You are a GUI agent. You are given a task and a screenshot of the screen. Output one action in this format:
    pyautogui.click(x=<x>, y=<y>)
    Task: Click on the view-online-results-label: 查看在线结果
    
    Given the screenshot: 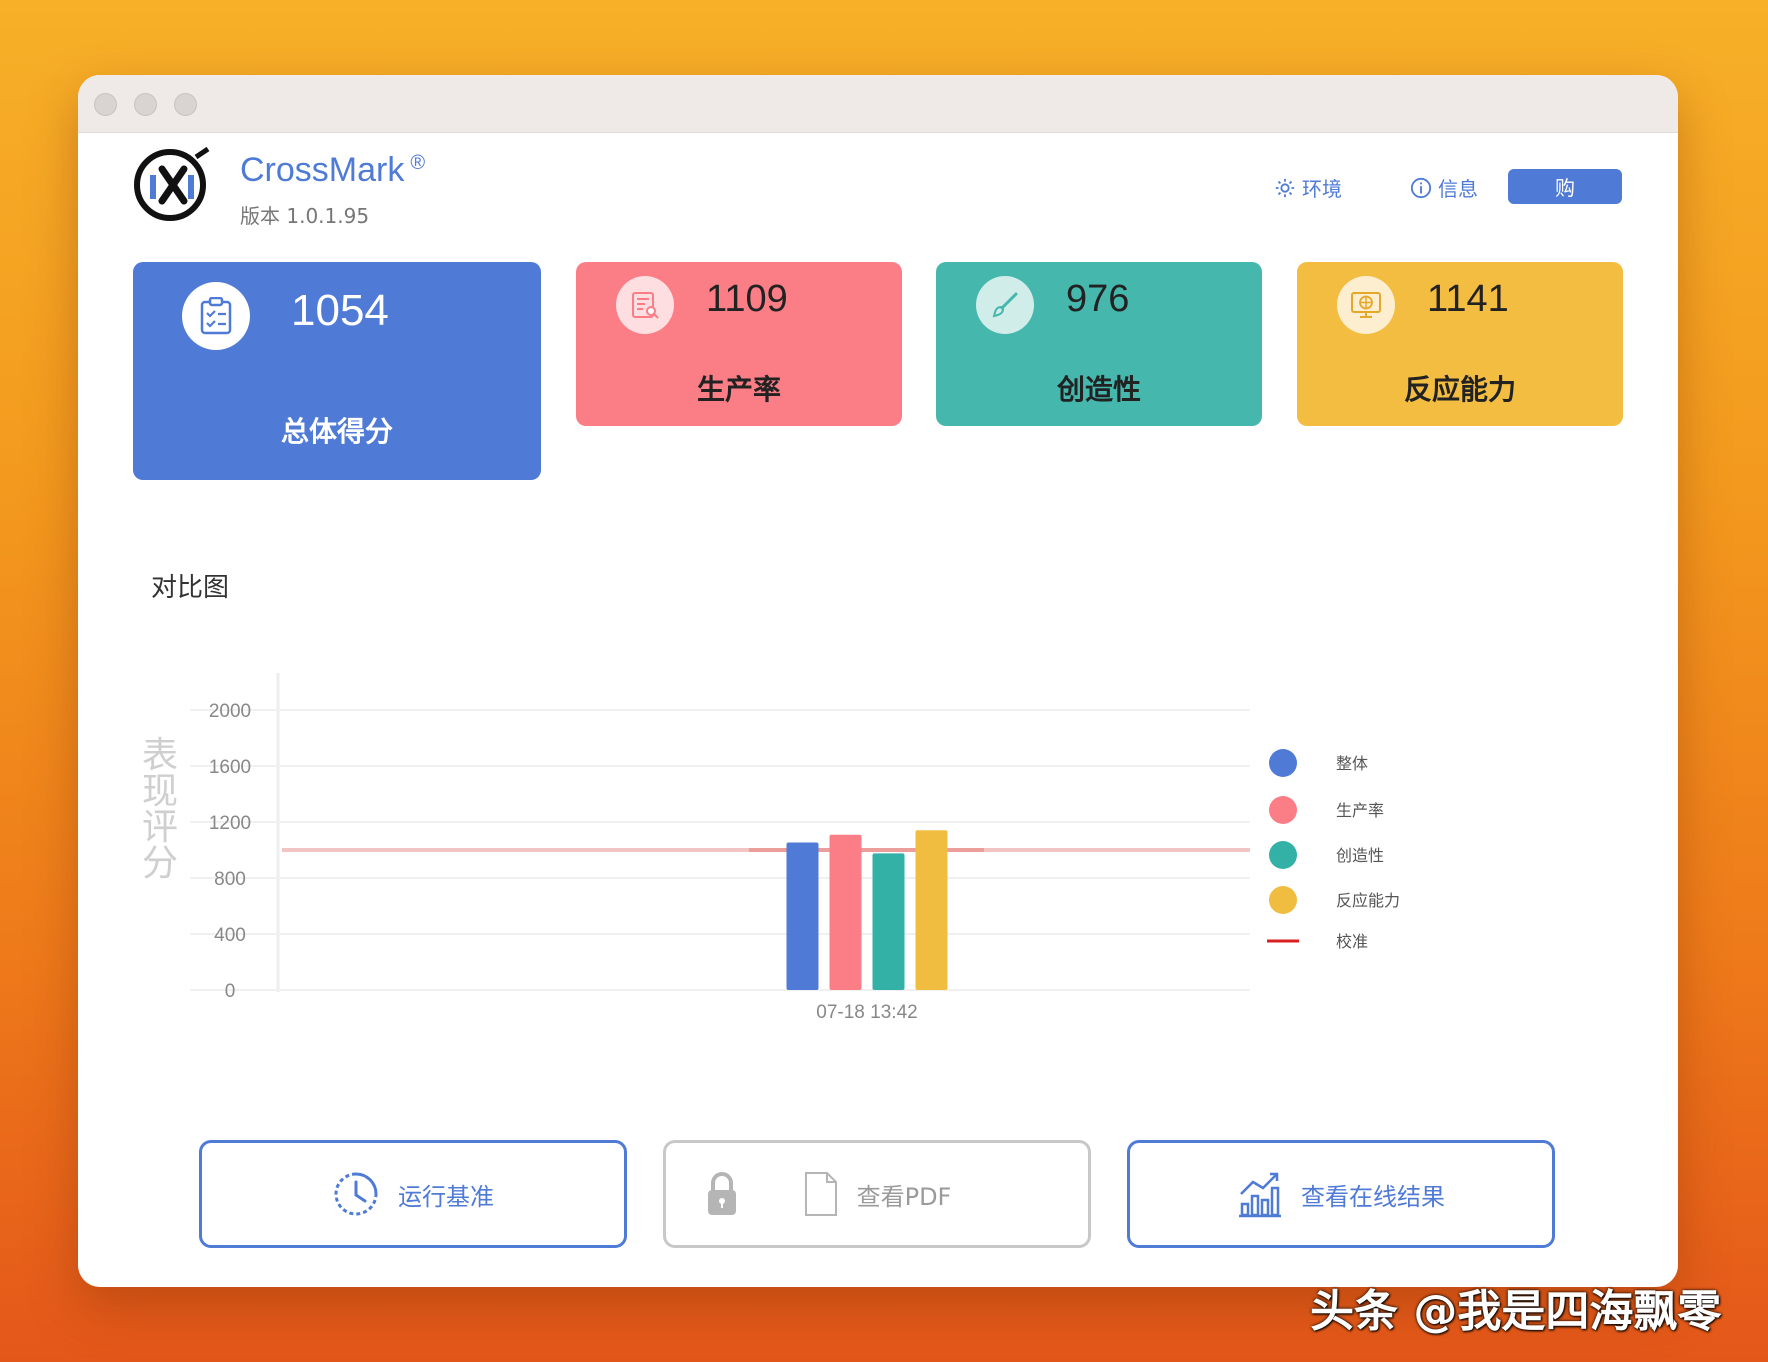 What is the action you would take?
    pyautogui.click(x=1373, y=1196)
    